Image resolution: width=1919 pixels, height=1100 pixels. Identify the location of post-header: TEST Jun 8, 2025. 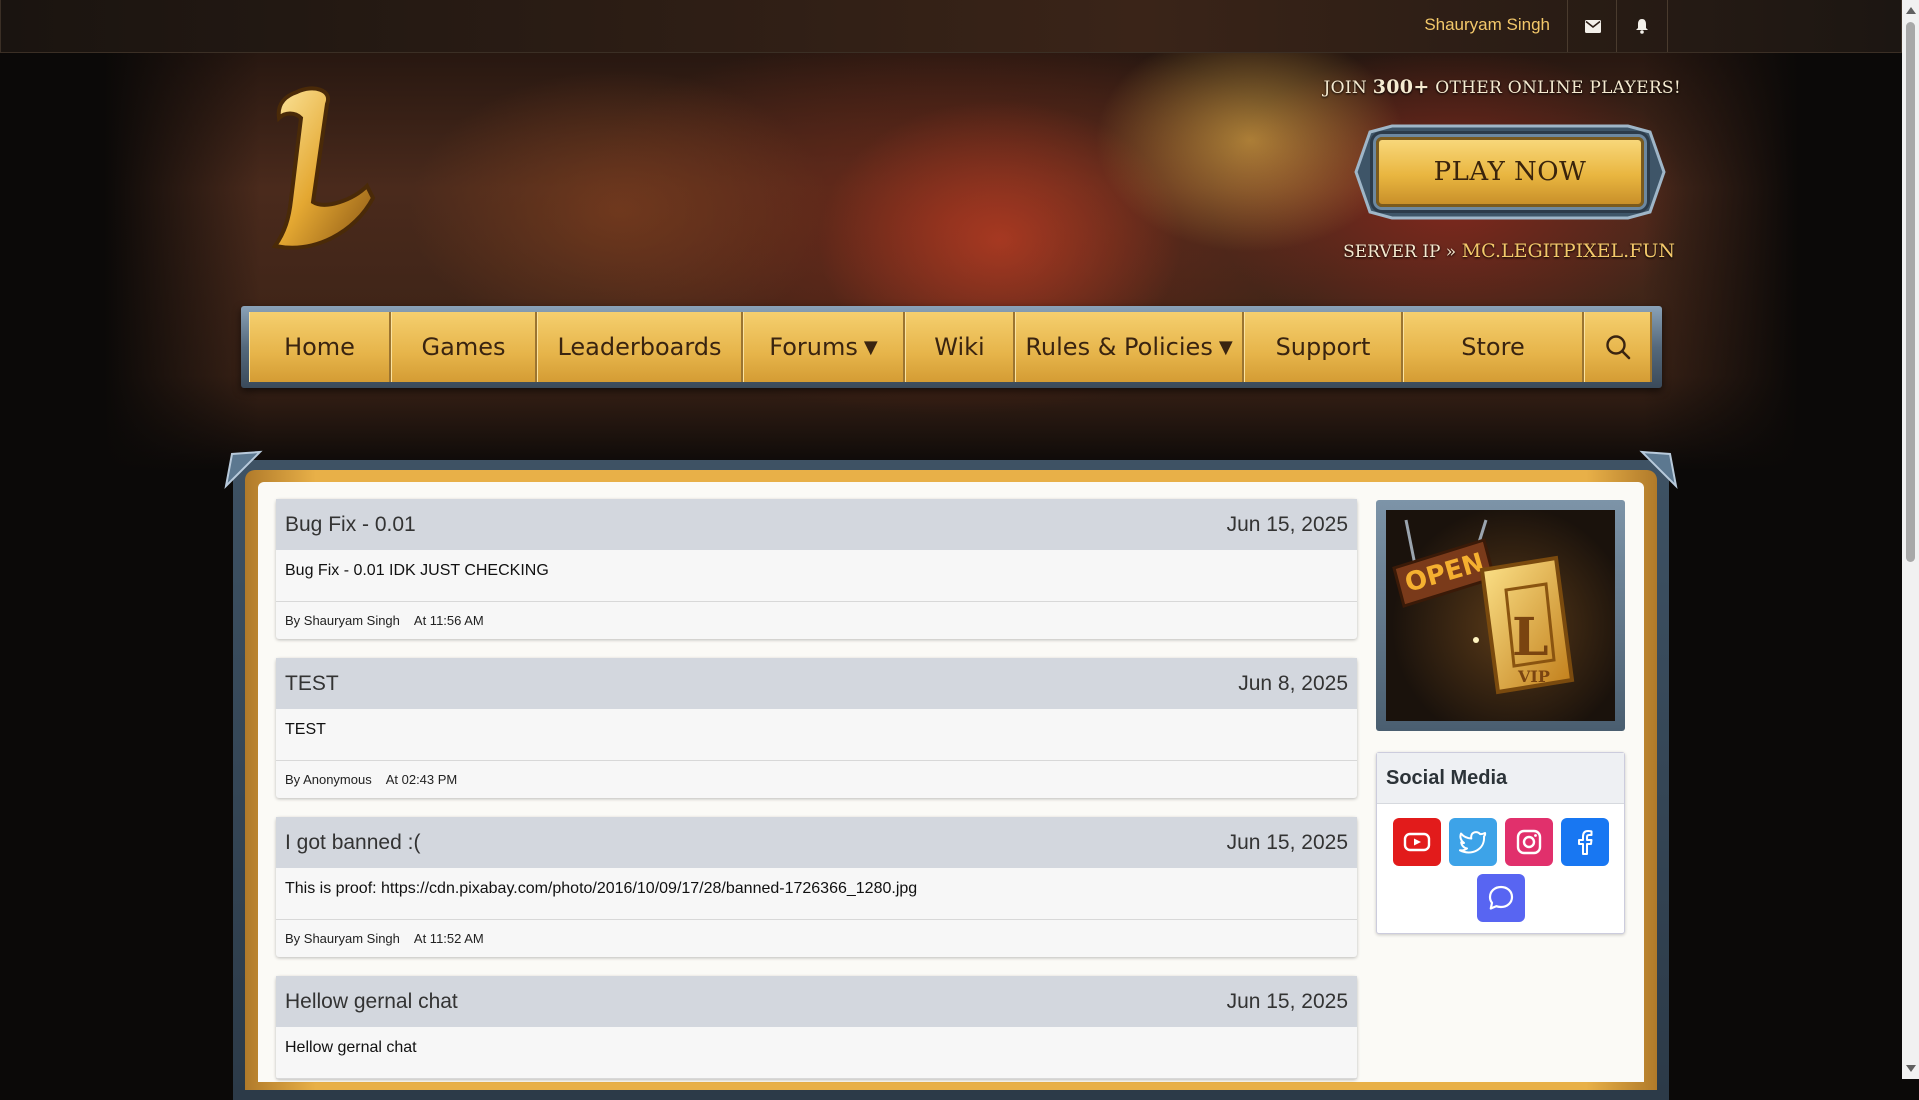
(816, 683).